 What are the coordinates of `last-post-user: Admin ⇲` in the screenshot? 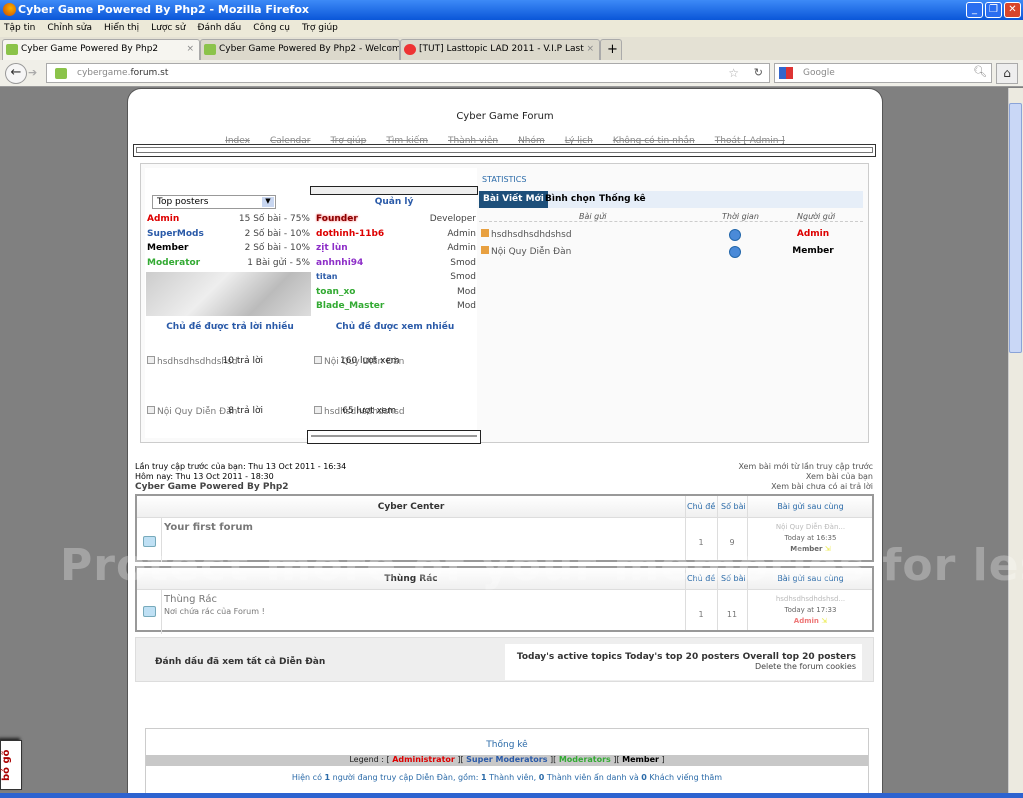 It's located at (810, 621).